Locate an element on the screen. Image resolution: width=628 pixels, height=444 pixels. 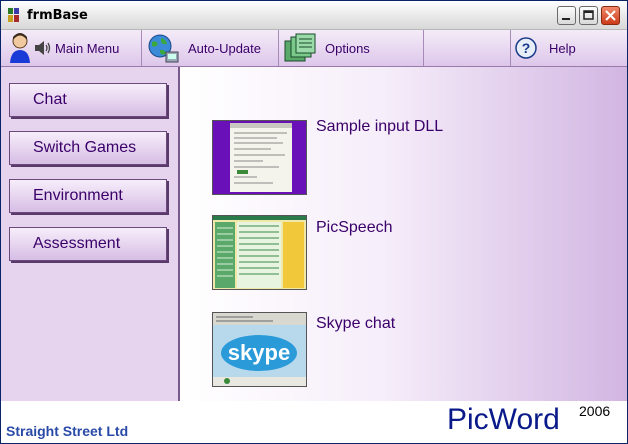
sidebar-item-switch-games: Switch Games is located at coordinates (88, 148).